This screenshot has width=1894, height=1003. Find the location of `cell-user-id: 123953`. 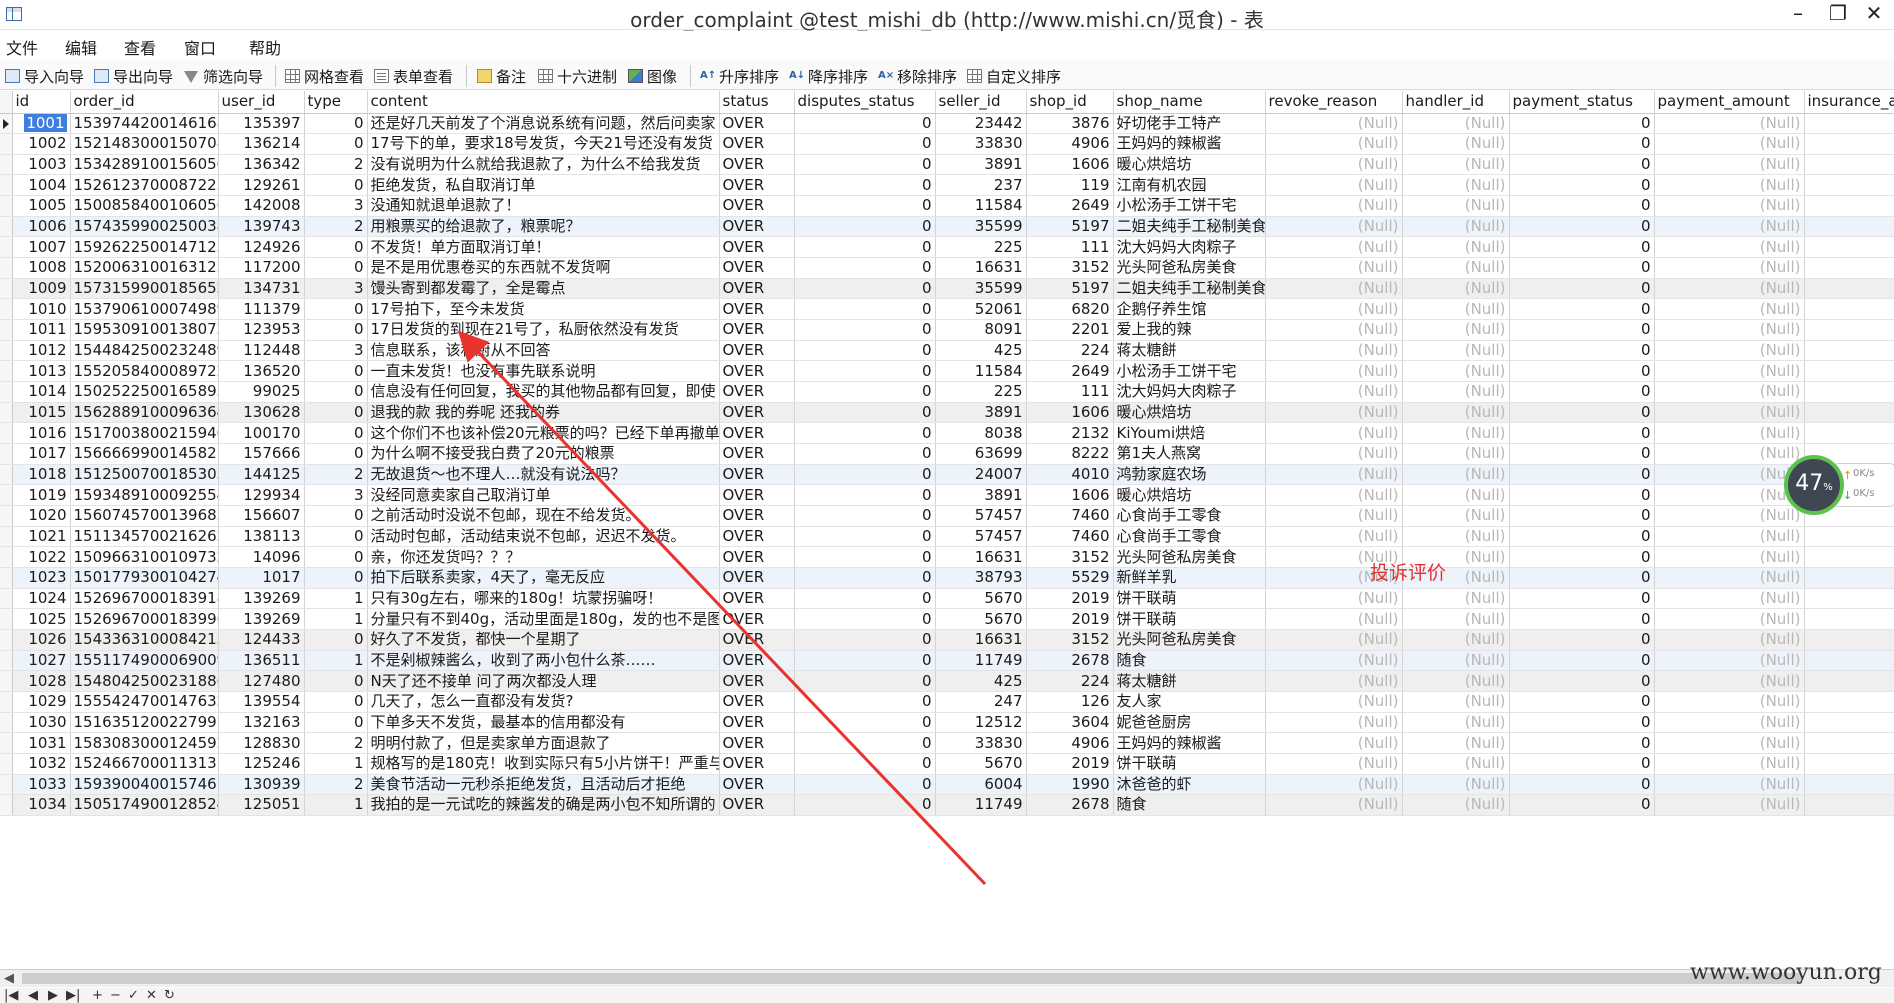

cell-user-id: 123953 is located at coordinates (261, 330).